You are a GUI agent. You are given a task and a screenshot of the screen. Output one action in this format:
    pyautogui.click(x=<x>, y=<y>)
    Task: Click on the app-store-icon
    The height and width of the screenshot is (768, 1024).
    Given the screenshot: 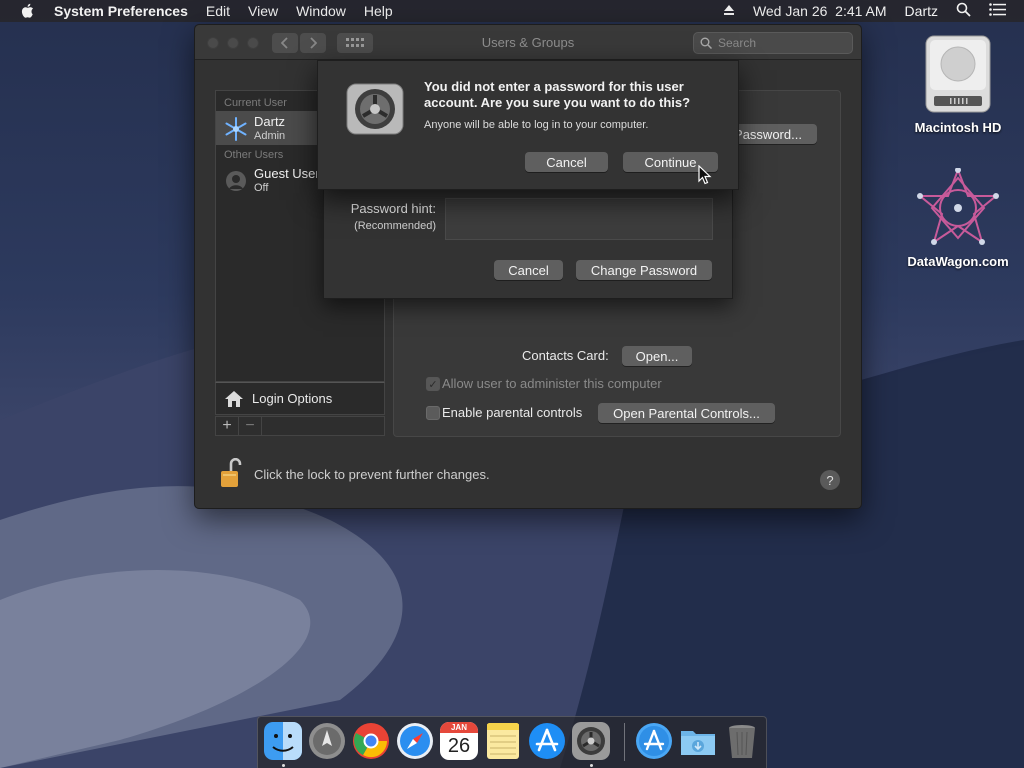 What is the action you would take?
    pyautogui.click(x=547, y=741)
    